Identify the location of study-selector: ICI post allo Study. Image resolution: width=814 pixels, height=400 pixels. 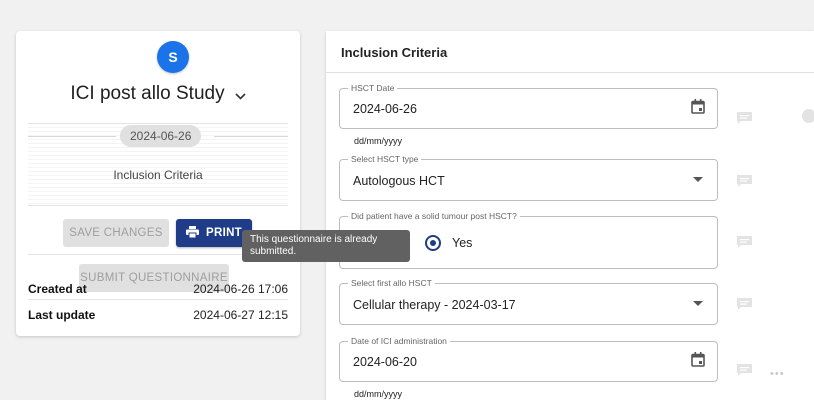
(158, 94).